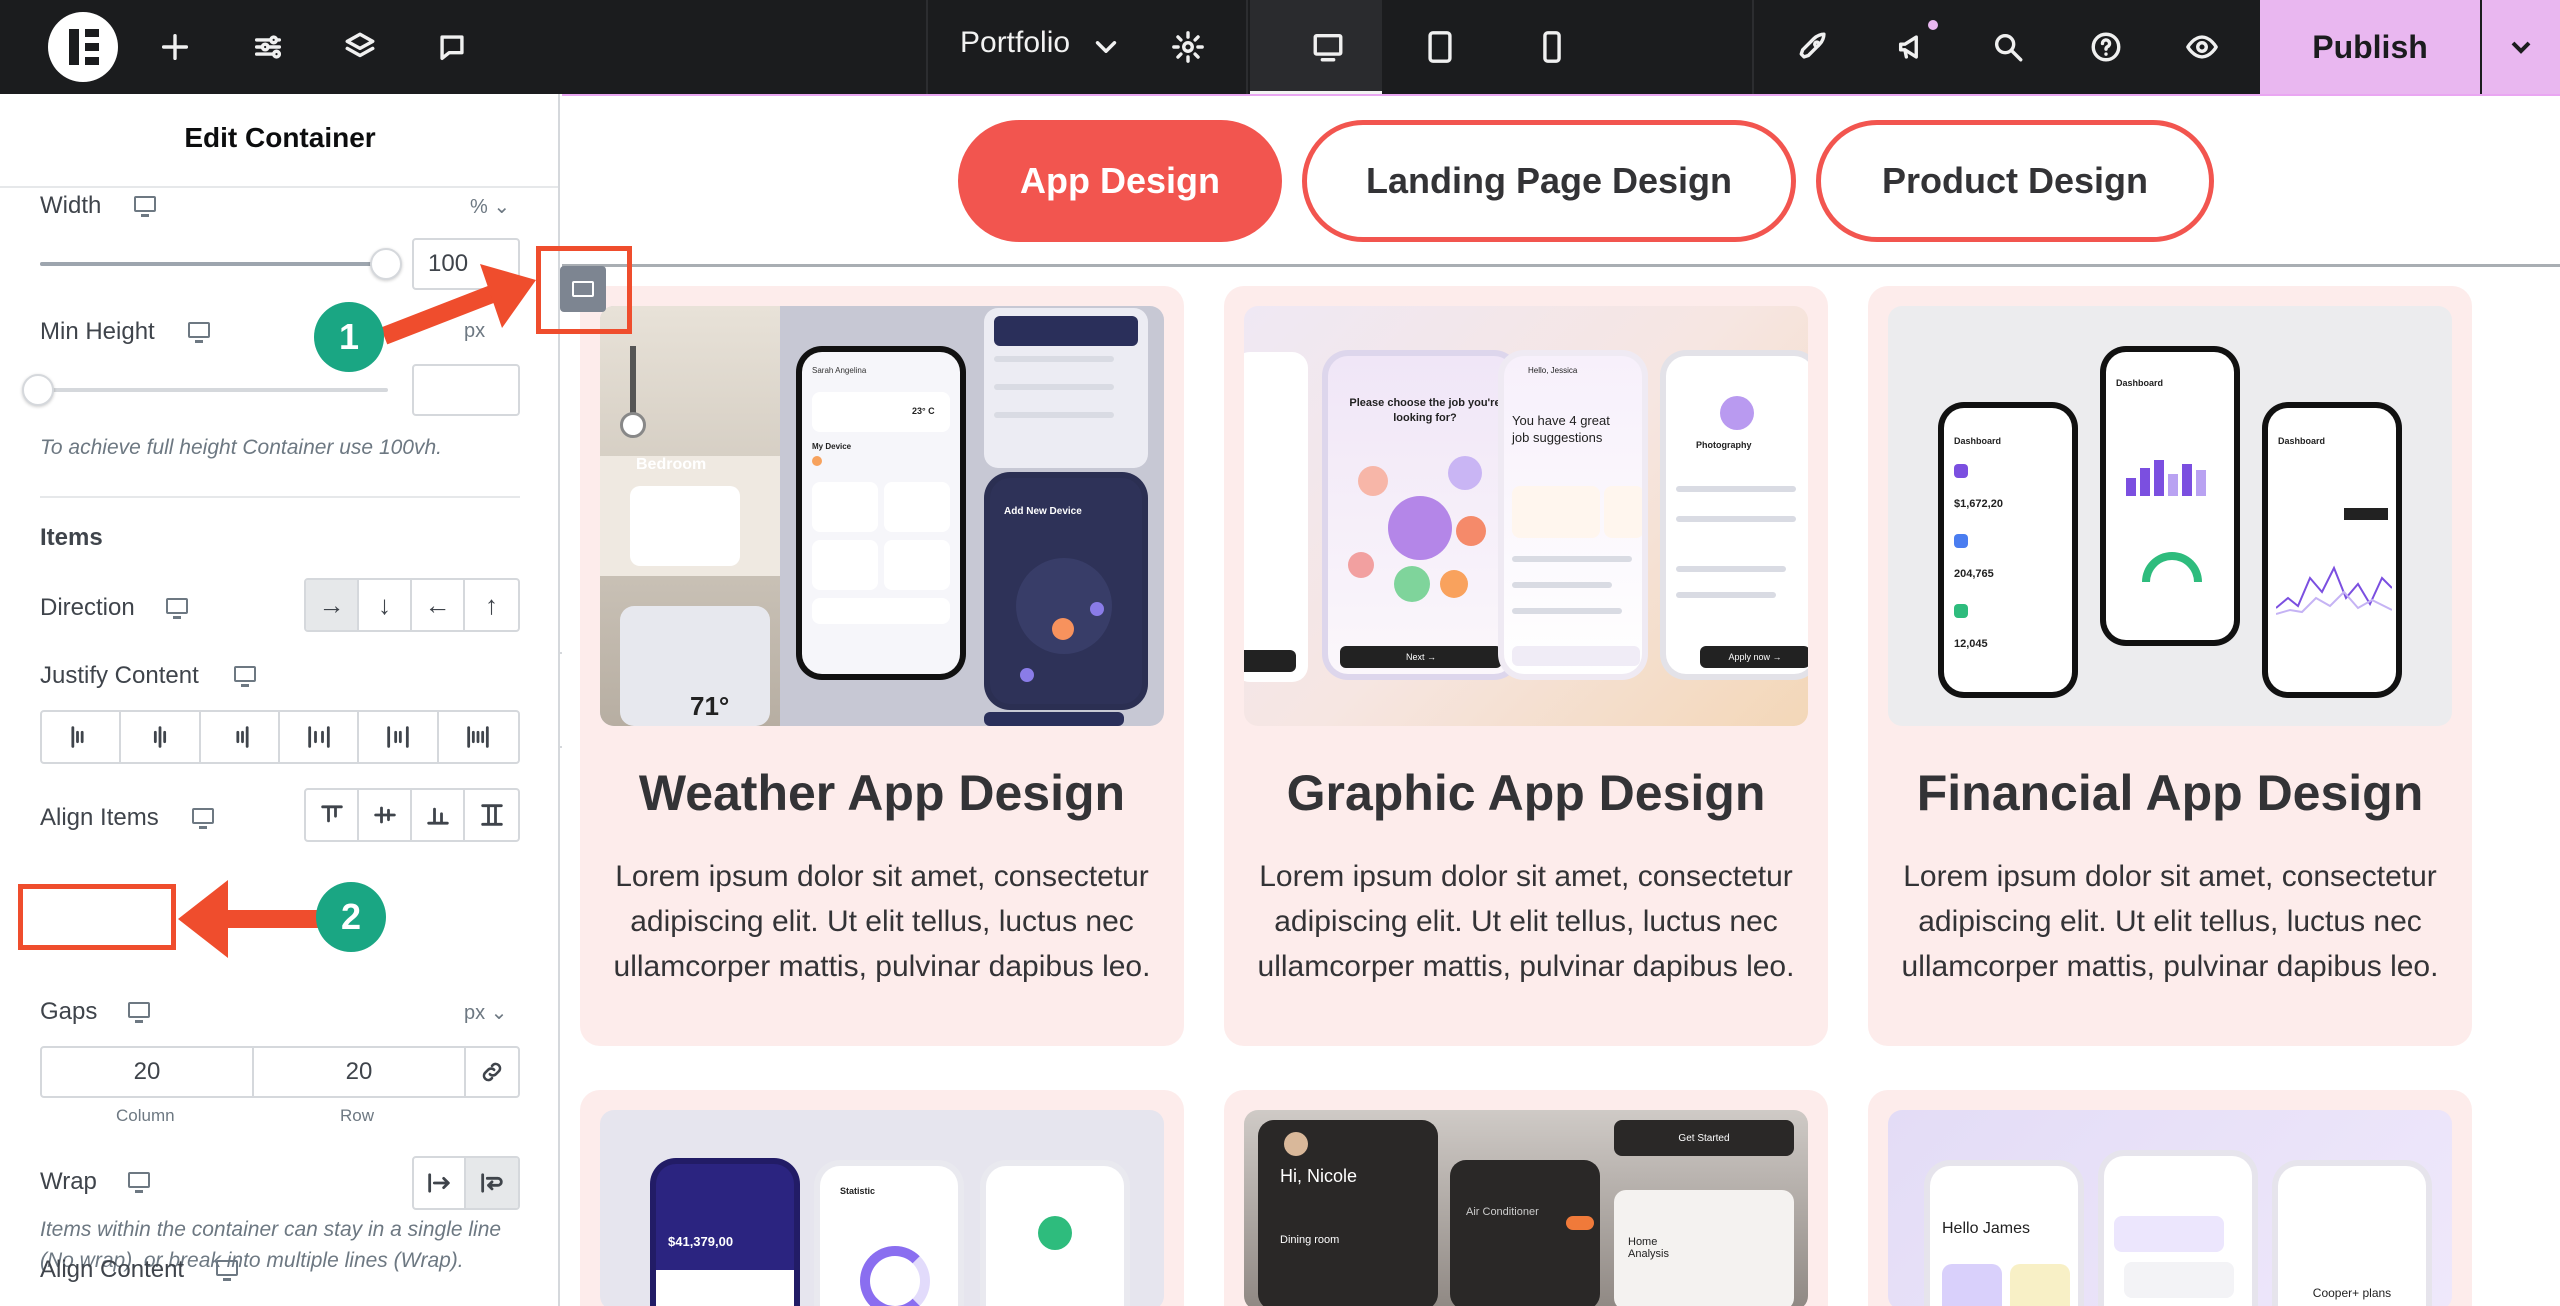 This screenshot has height=1306, width=2560. Describe the element at coordinates (161, 737) in the screenshot. I see `justify-center-button` at that location.